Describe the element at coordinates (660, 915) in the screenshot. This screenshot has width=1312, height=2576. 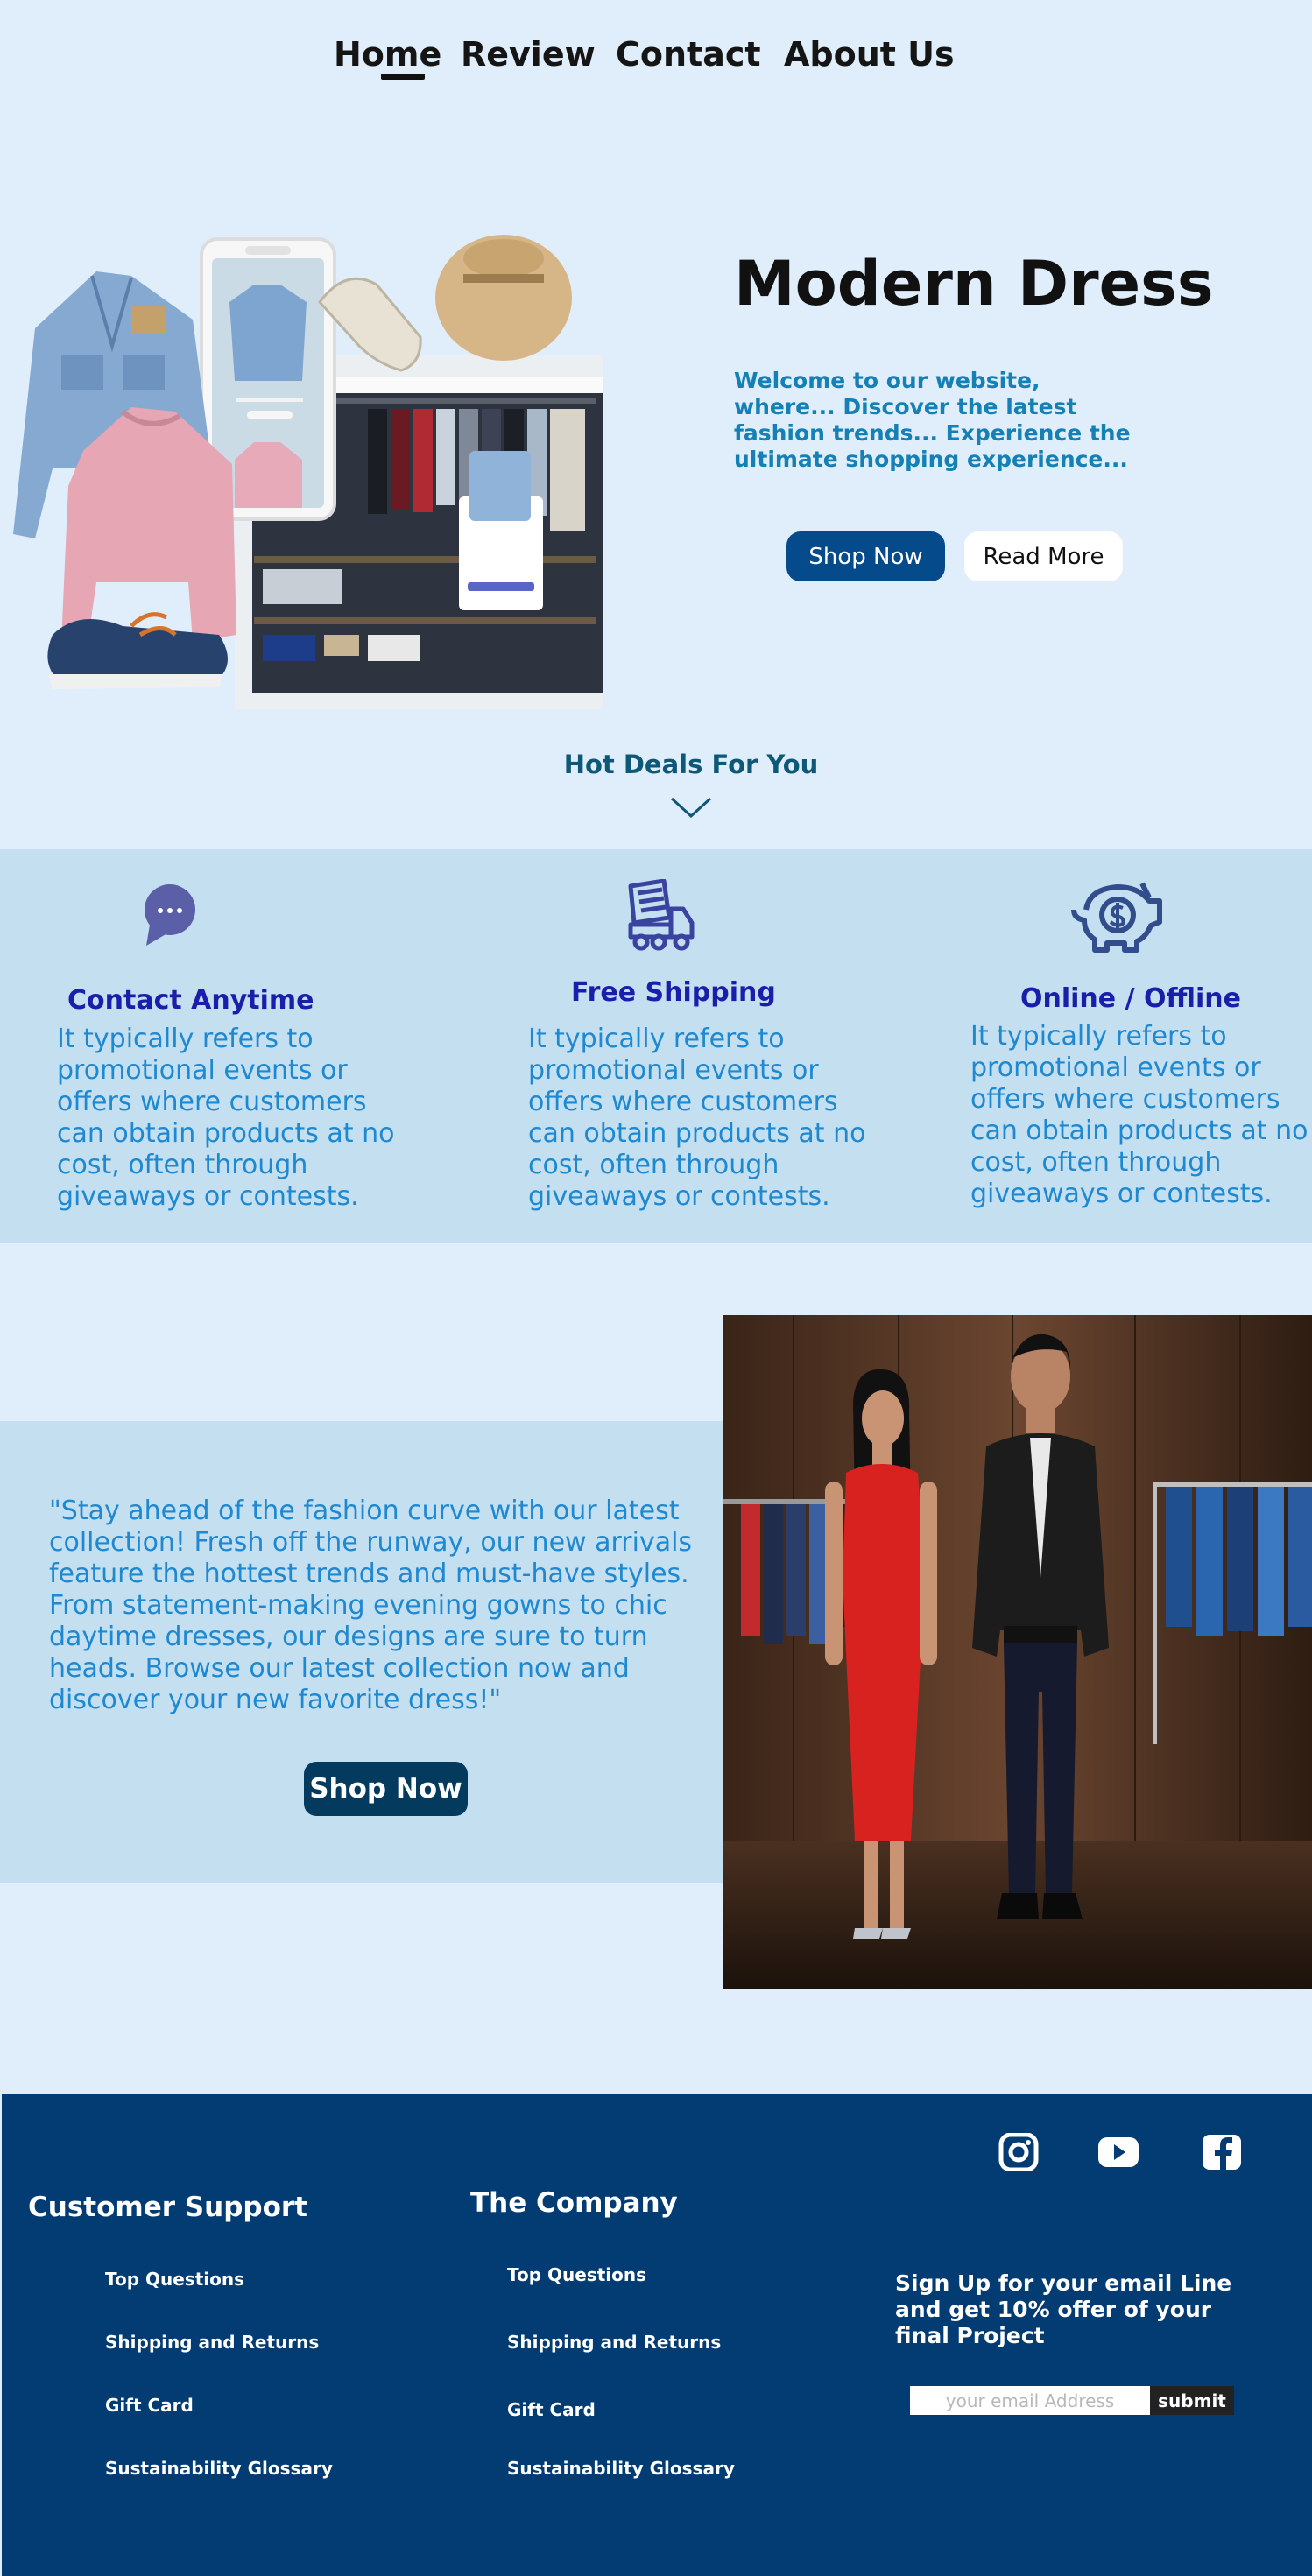
I see `delivery-truck-icon` at that location.